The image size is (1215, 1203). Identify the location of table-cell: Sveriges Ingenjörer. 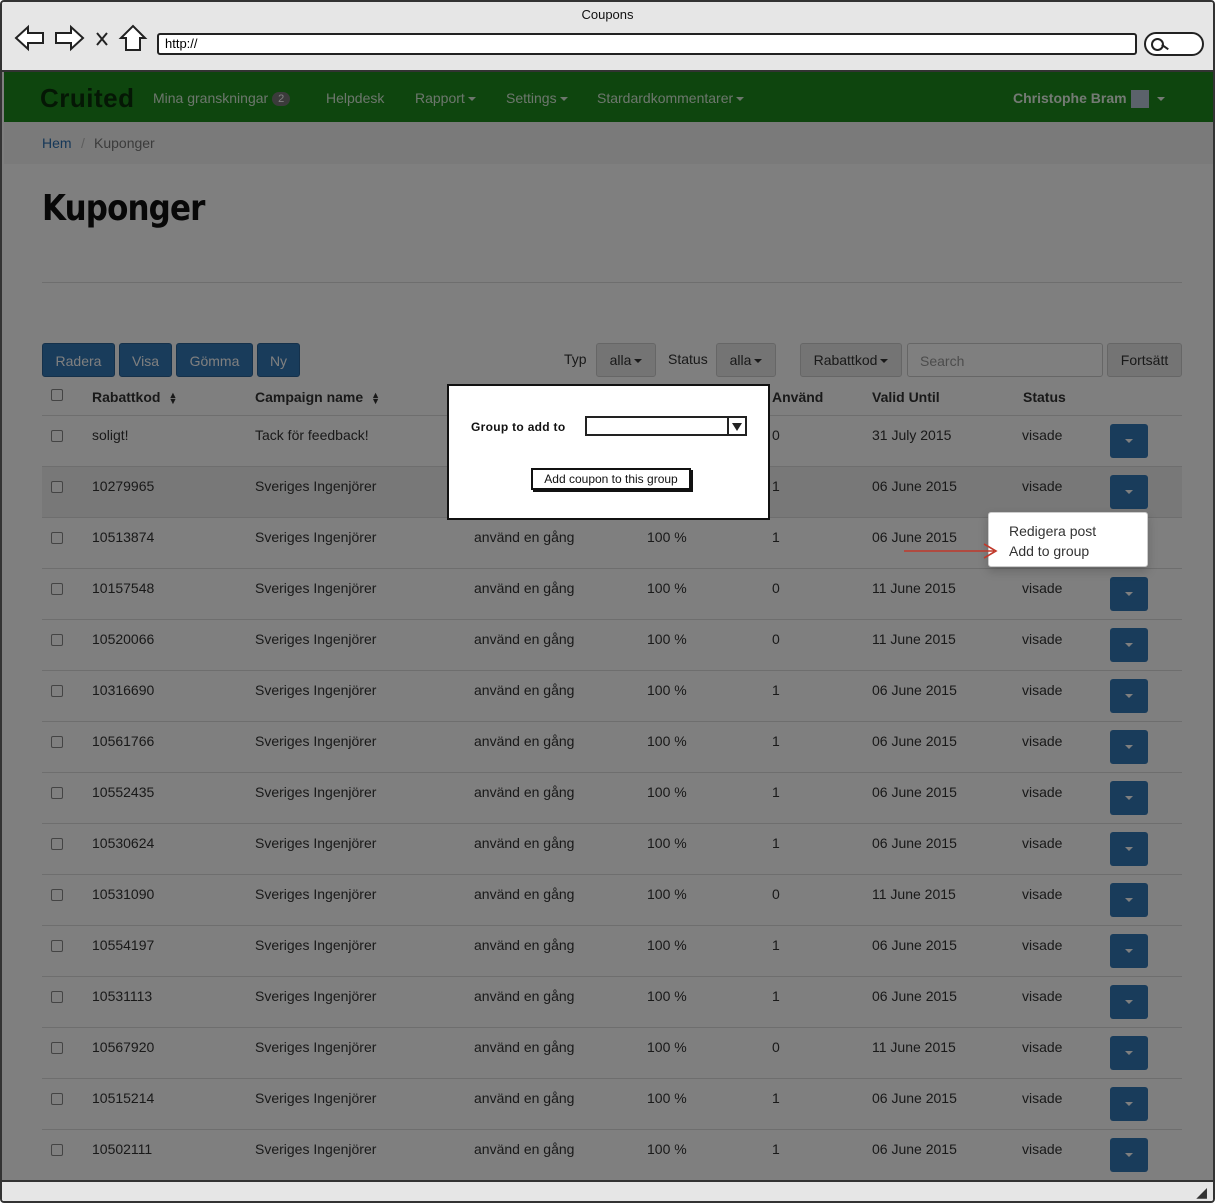
(316, 741).